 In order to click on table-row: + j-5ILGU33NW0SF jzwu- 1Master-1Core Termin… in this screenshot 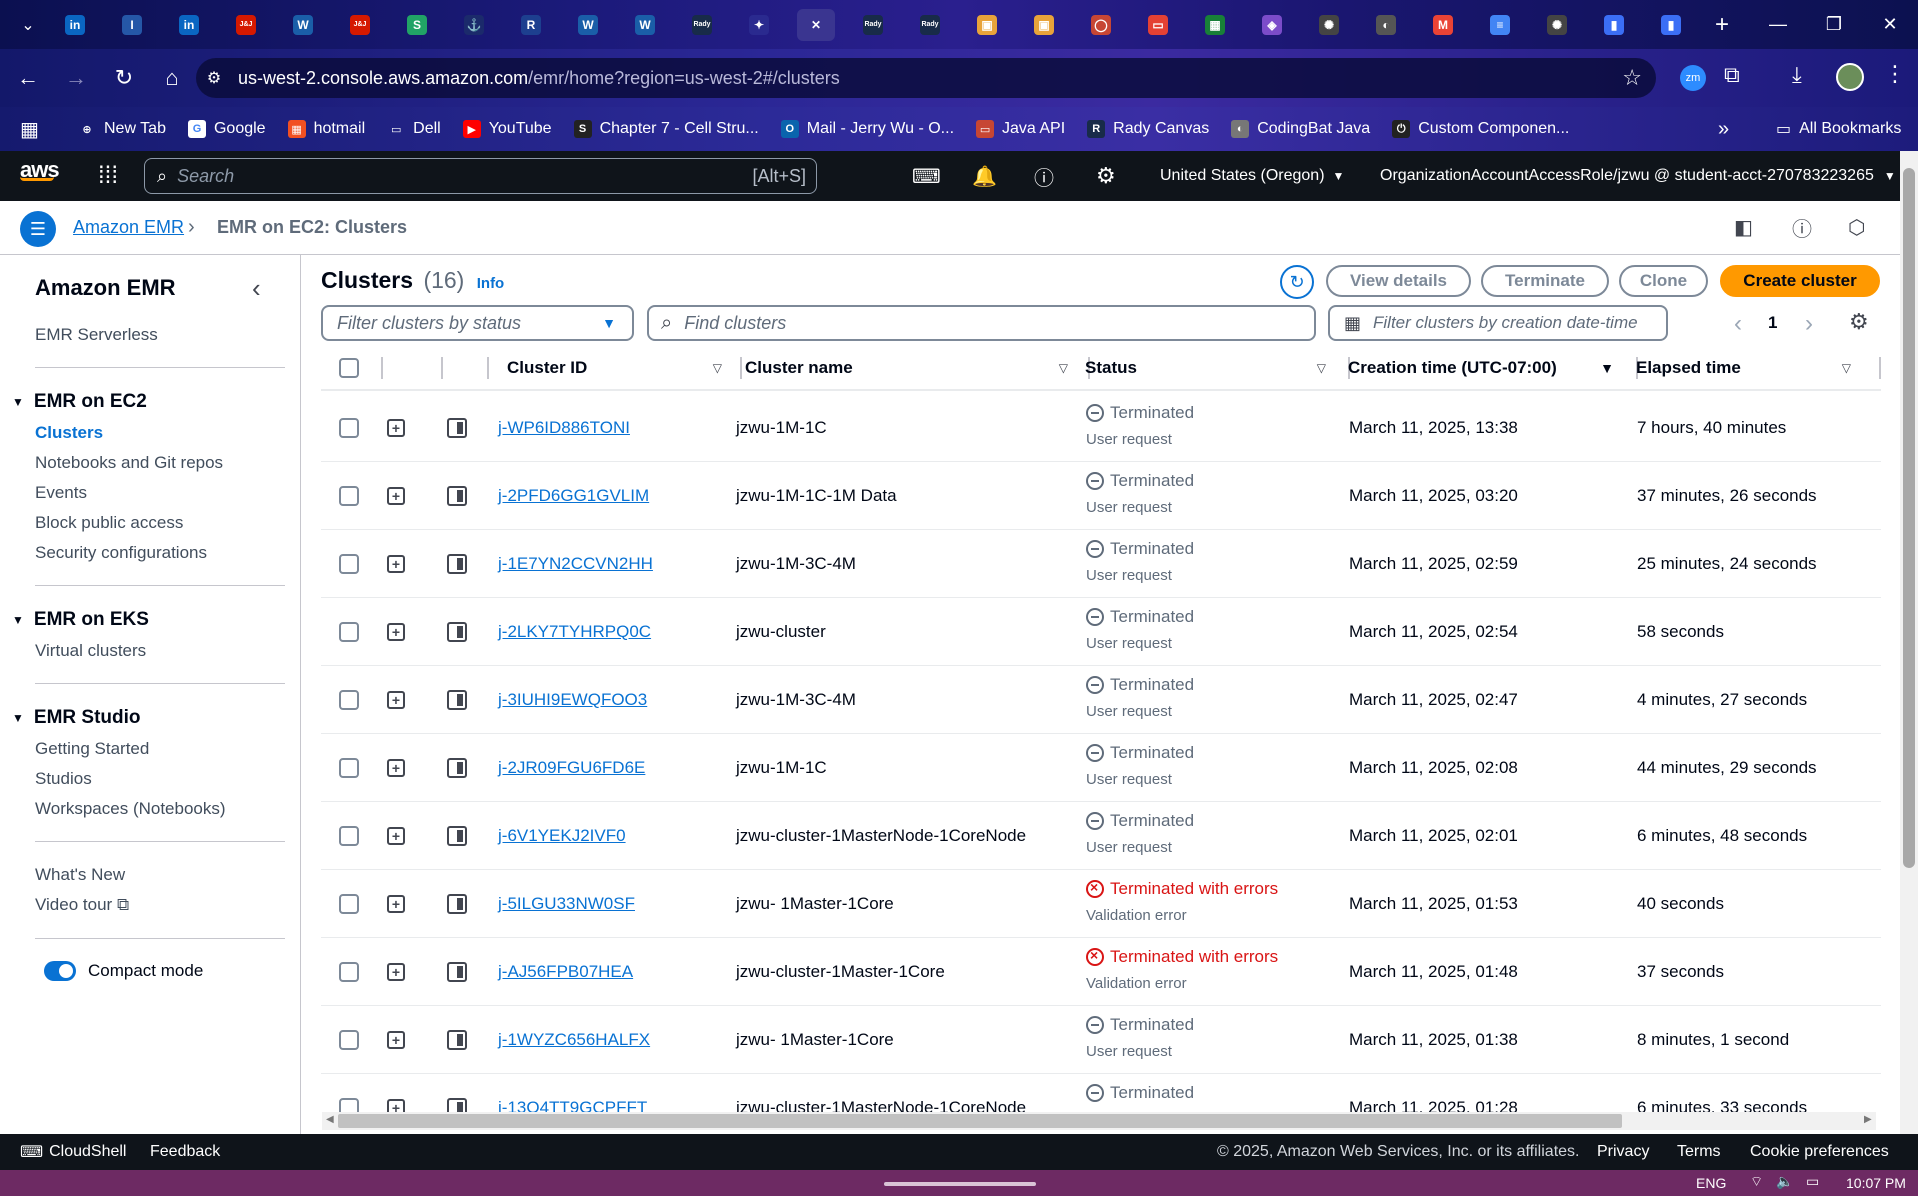, I will do `click(1101, 904)`.